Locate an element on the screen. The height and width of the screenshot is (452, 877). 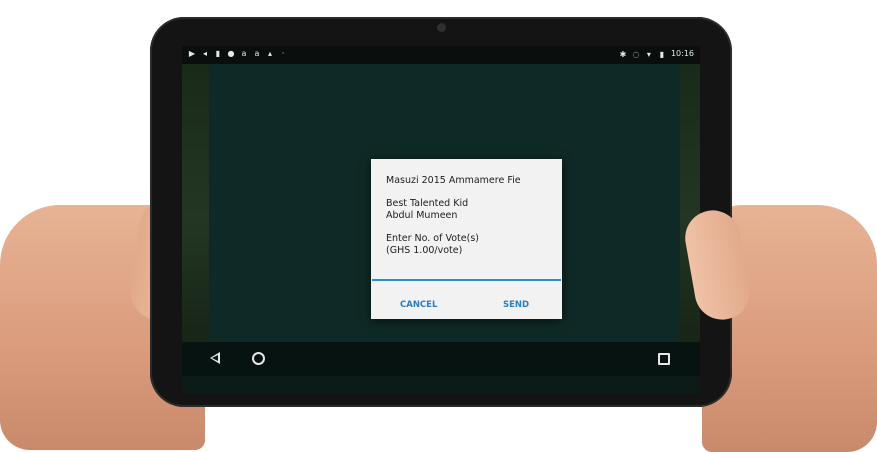
sync-icon: ◌ is located at coordinates (636, 54).